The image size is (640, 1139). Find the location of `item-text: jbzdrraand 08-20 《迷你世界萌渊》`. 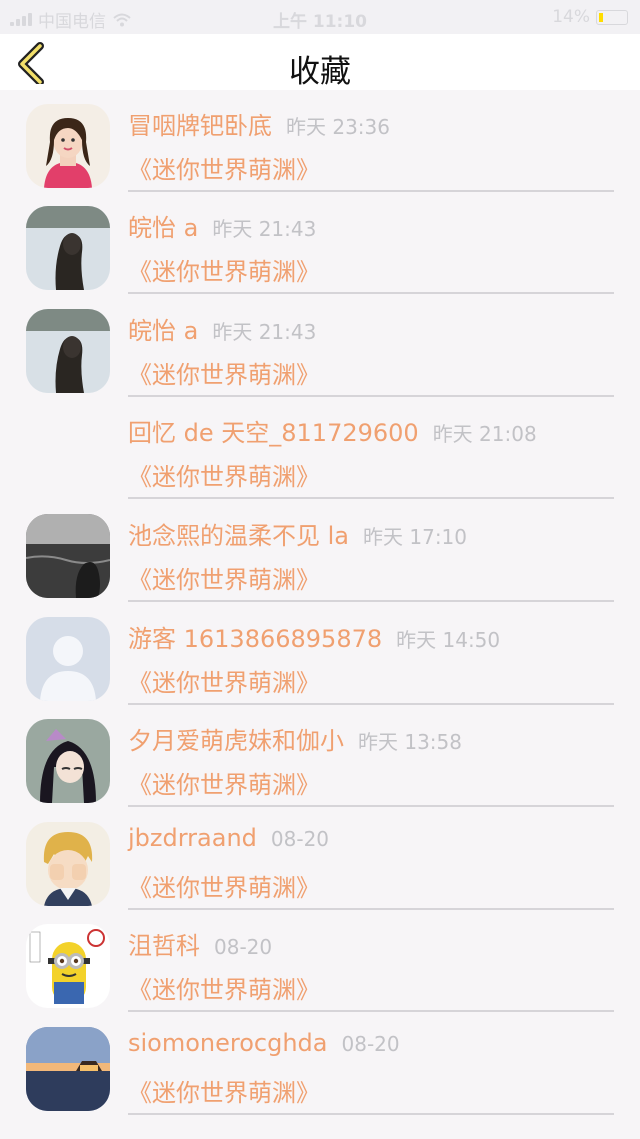

item-text: jbzdrraand 08-20 《迷你世界萌渊》 is located at coordinates (371, 859).